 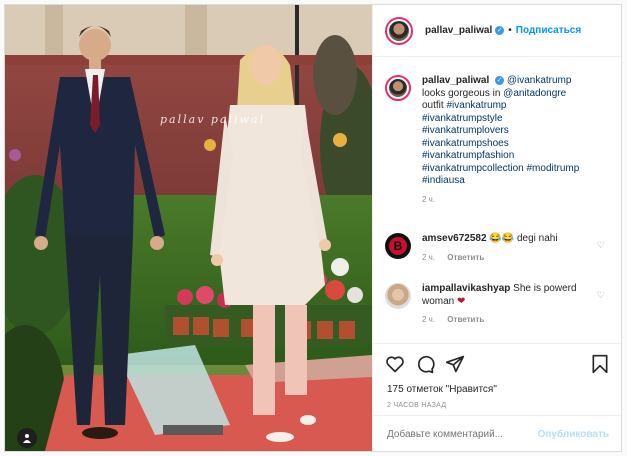 I want to click on tagged-users-button, so click(x=27, y=438).